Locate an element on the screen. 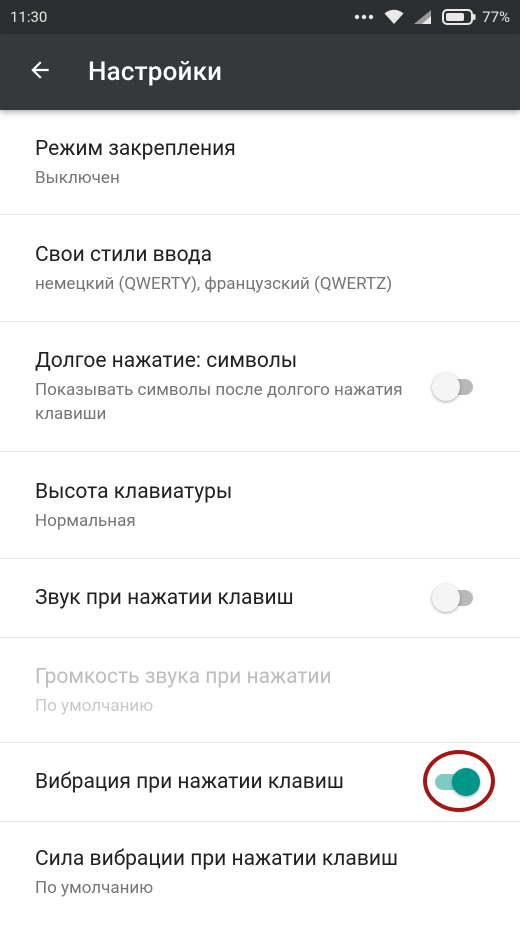 The image size is (520, 925). battery-percent: 77% is located at coordinates (496, 17).